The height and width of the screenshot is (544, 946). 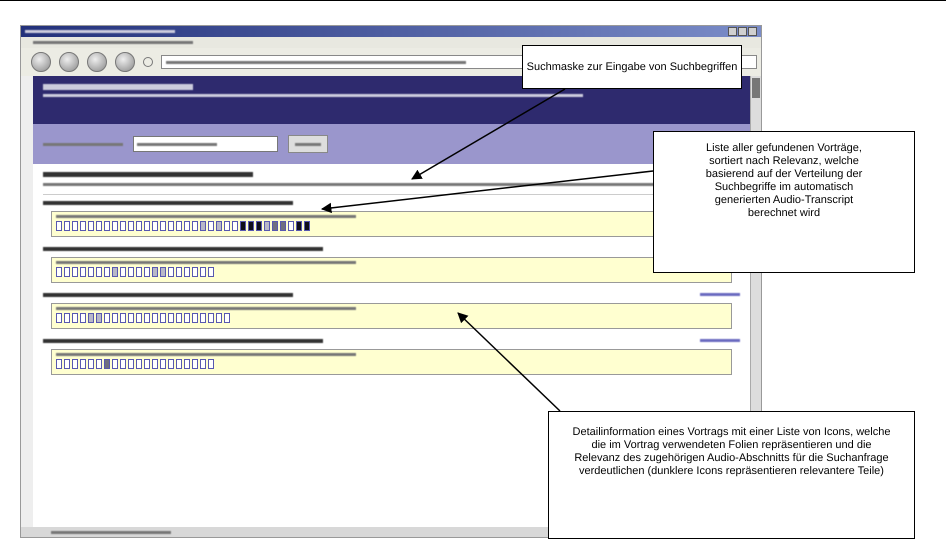 What do you see at coordinates (205, 144) in the screenshot?
I see `search-field` at bounding box center [205, 144].